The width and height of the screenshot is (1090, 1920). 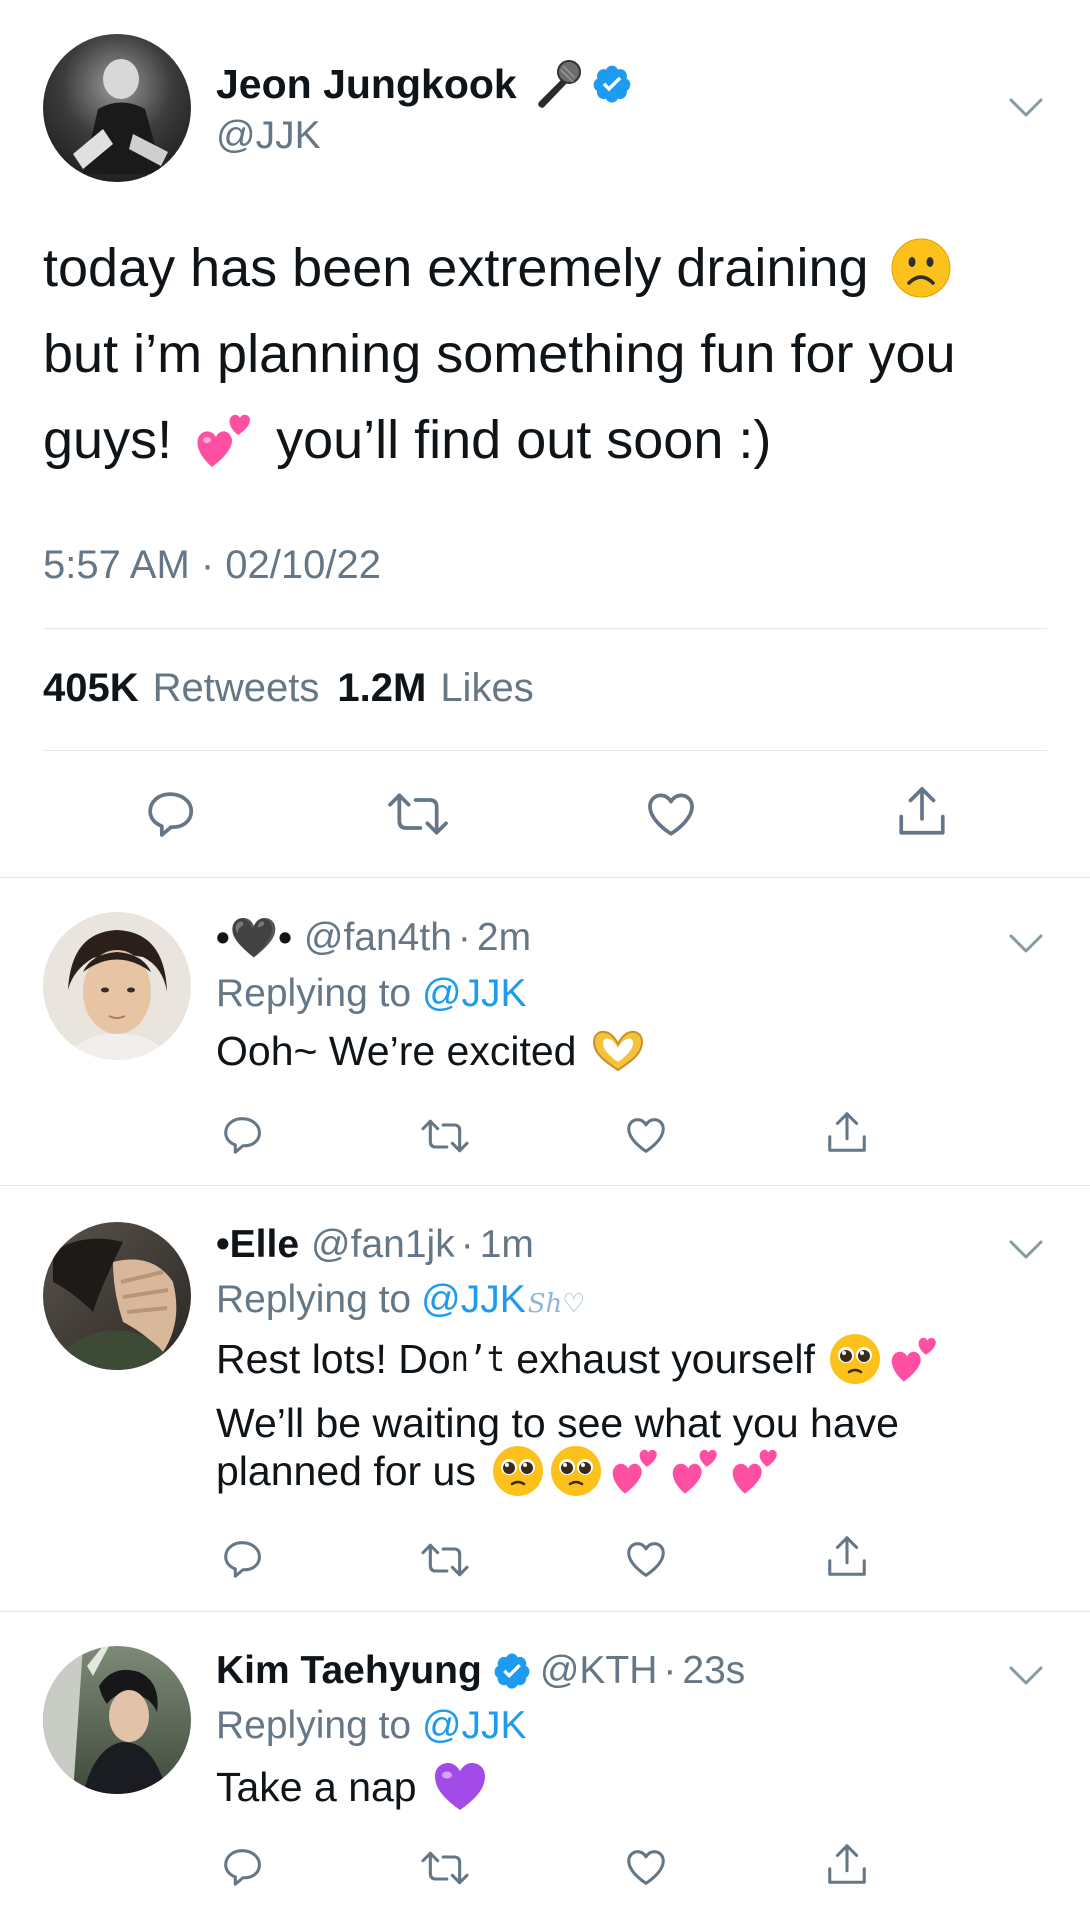 What do you see at coordinates (236, 688) in the screenshot?
I see `retweets-label: Retweets` at bounding box center [236, 688].